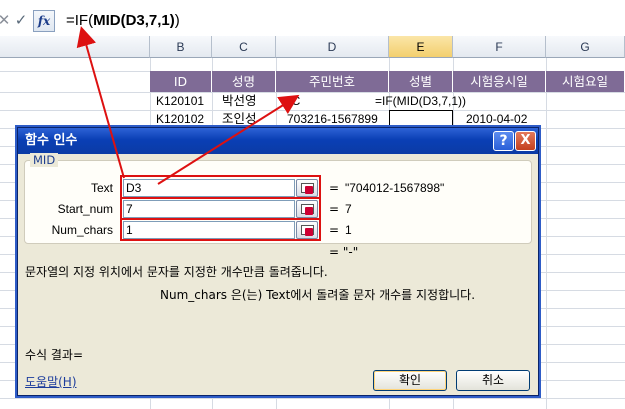  I want to click on arrow-to-cell, so click(228, 139).